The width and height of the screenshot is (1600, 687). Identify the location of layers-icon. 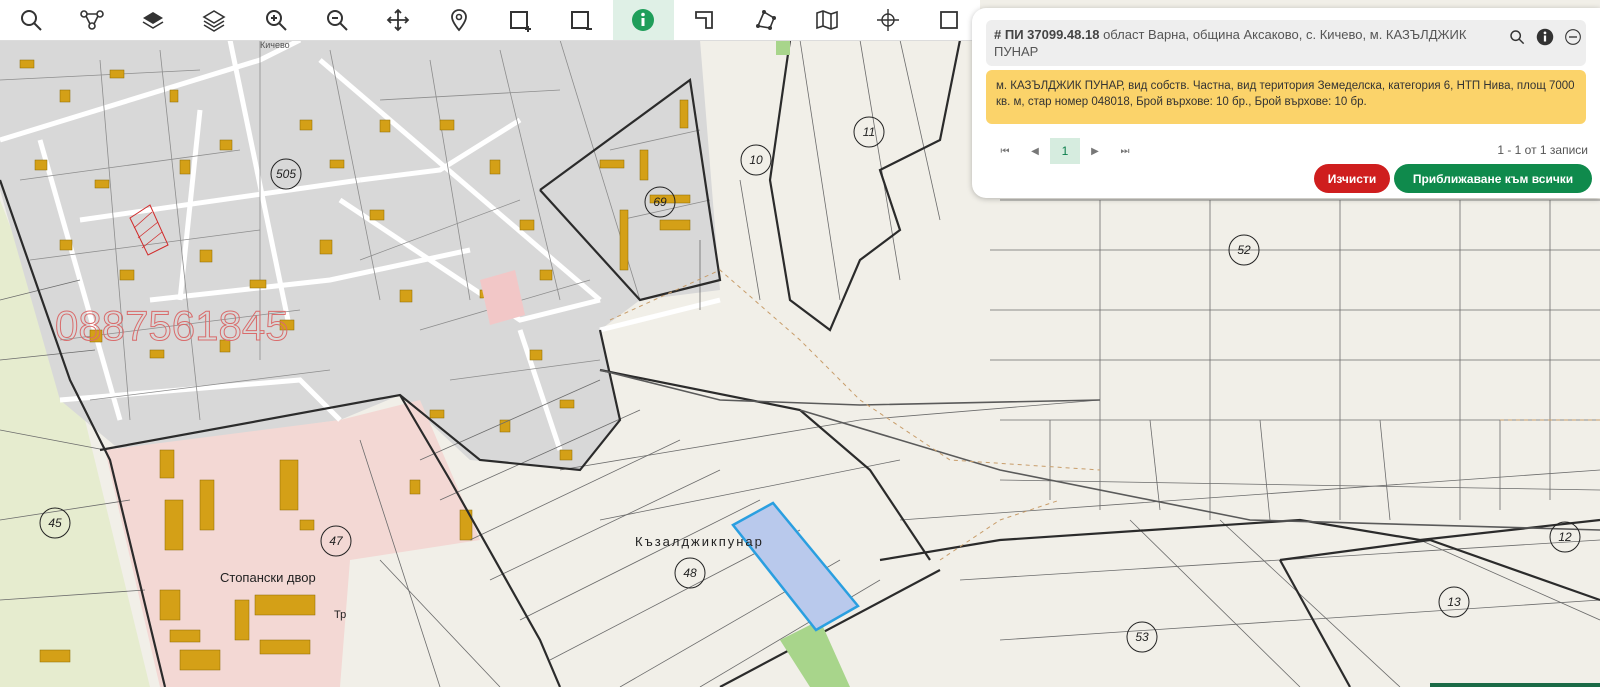
(153, 20).